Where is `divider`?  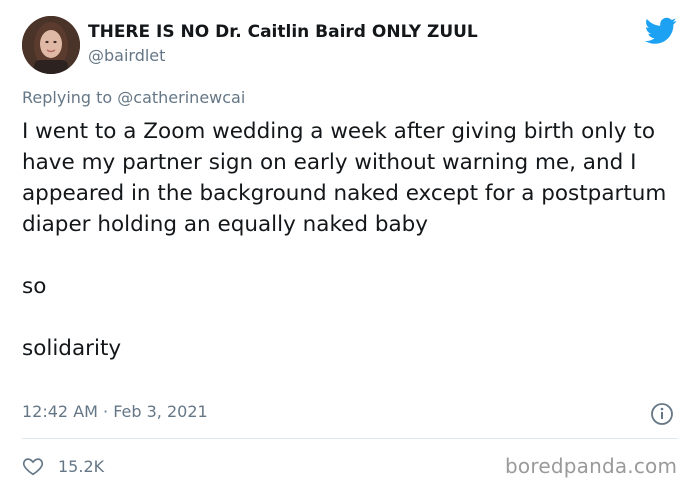 divider is located at coordinates (350, 438).